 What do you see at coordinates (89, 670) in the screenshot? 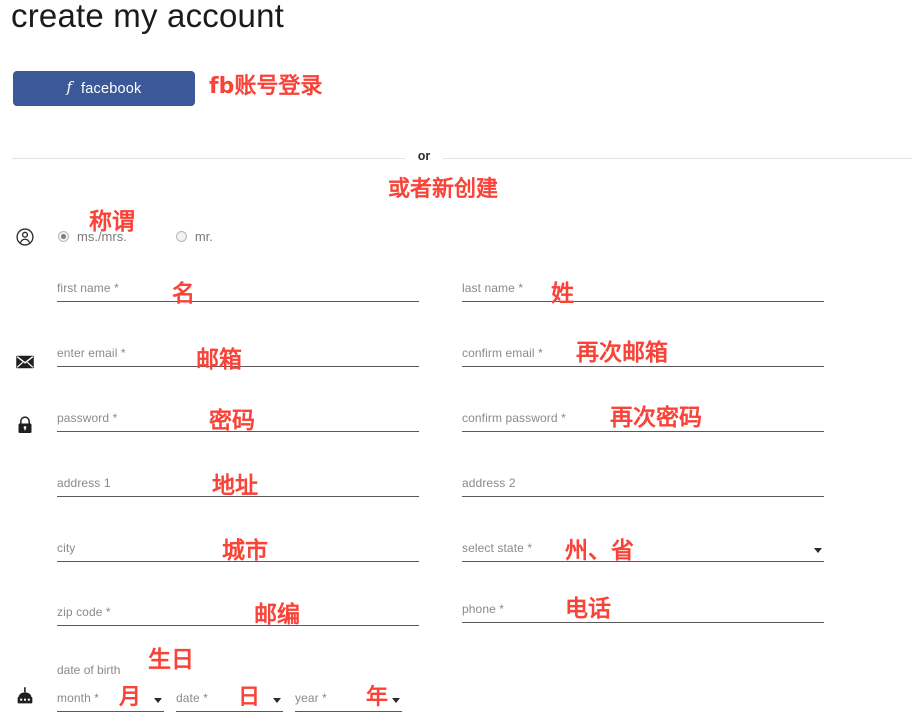
I see `date-of-birth-title: date of birth` at bounding box center [89, 670].